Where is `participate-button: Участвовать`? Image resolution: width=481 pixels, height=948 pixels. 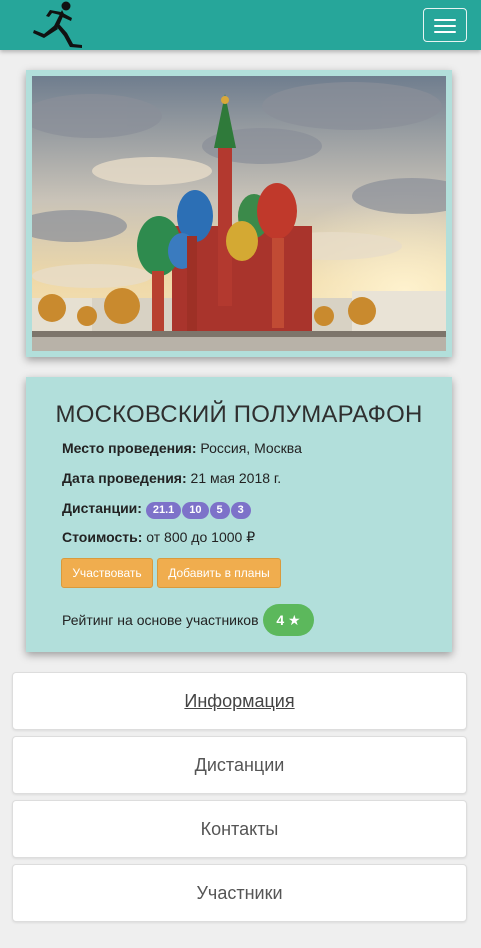
participate-button: Участвовать is located at coordinates (107, 573).